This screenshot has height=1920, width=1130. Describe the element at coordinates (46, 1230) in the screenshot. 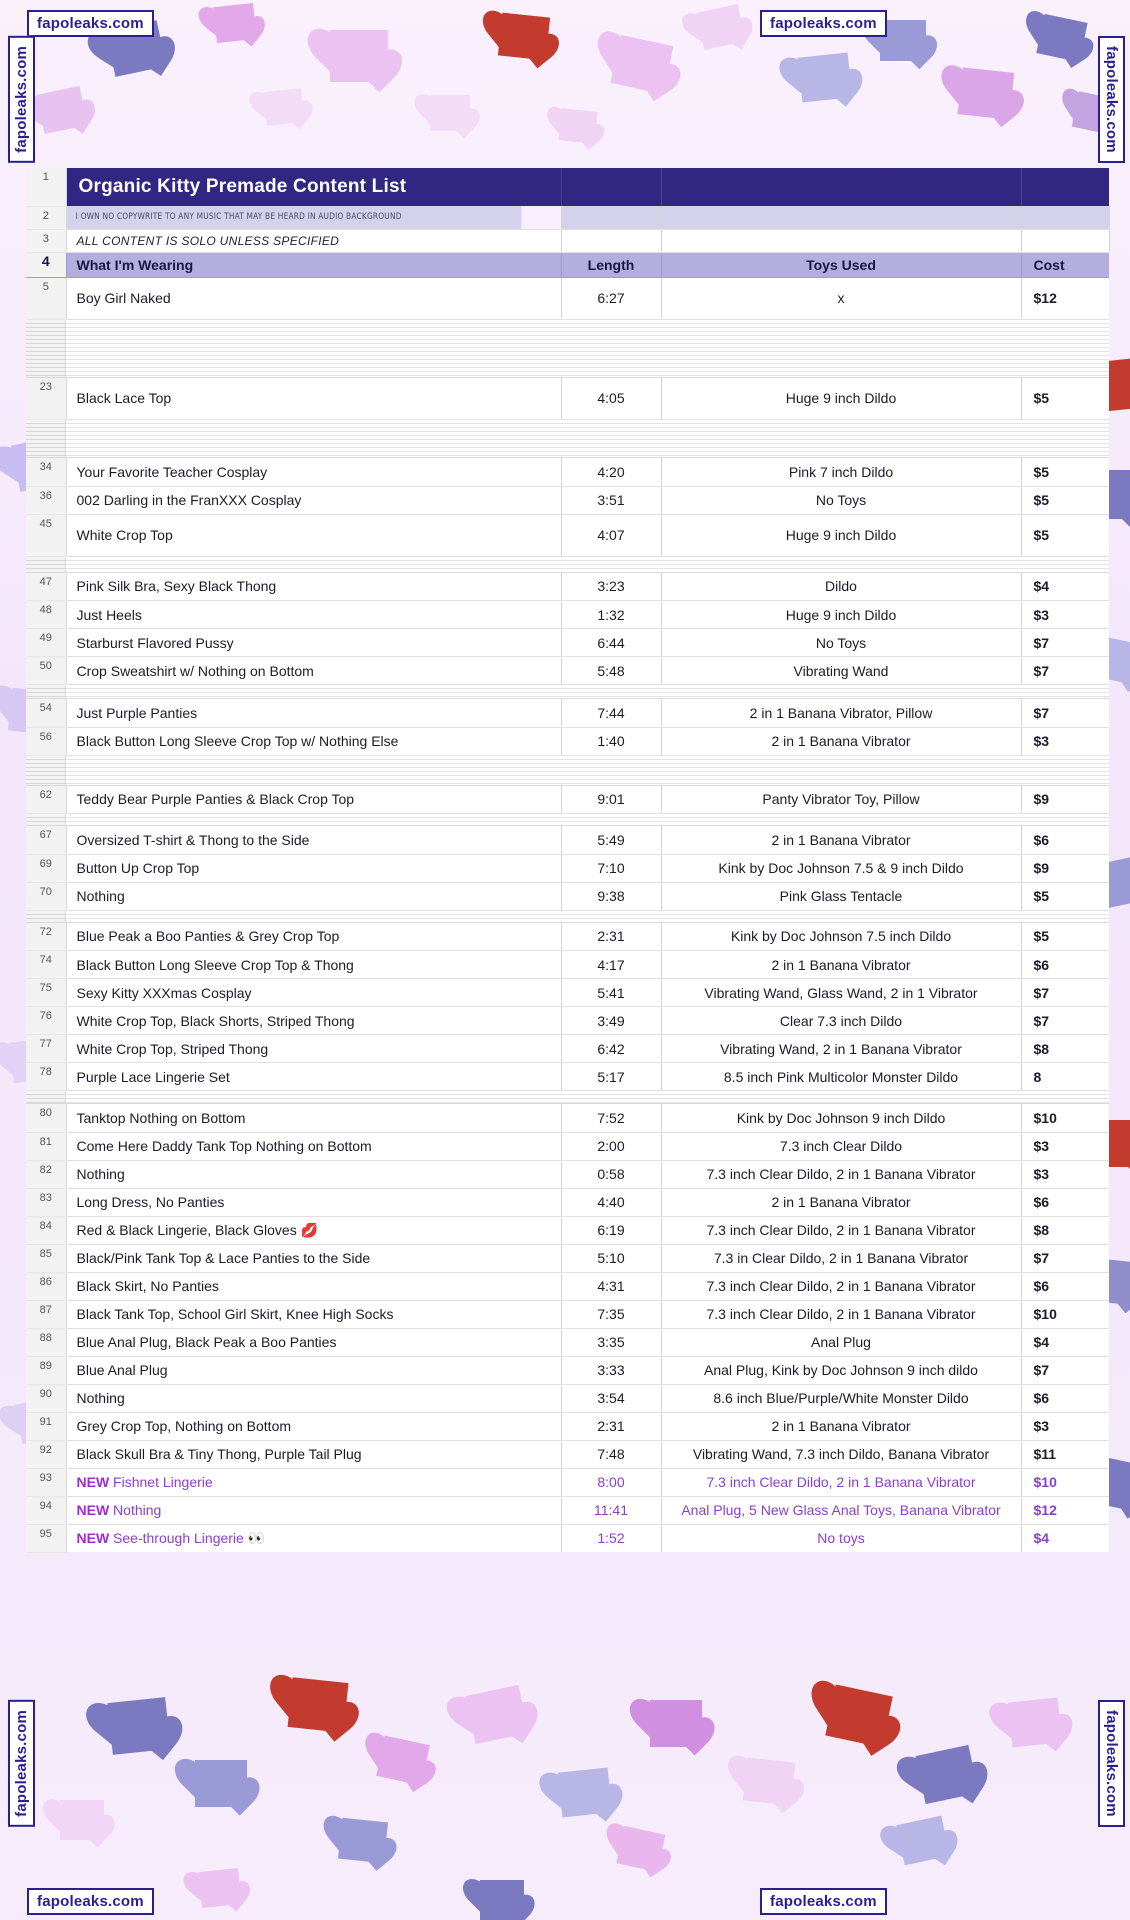

I see `row-number: 84` at that location.